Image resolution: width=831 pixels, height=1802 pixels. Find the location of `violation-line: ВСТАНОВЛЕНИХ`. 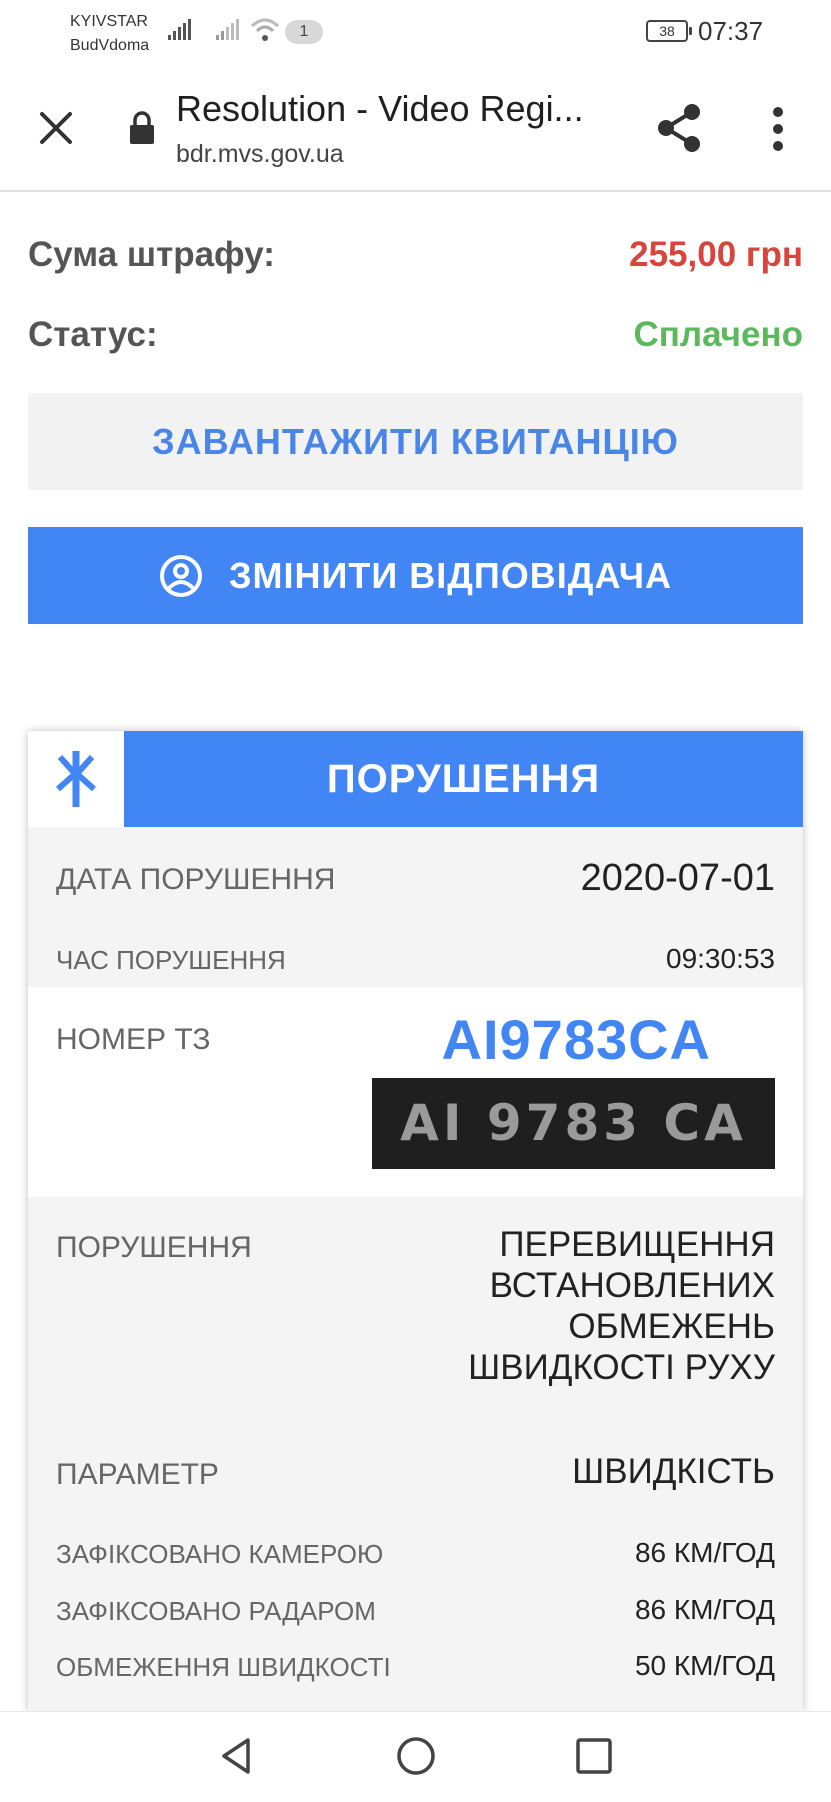

violation-line: ВСТАНОВЛЕНИХ is located at coordinates (632, 1285).